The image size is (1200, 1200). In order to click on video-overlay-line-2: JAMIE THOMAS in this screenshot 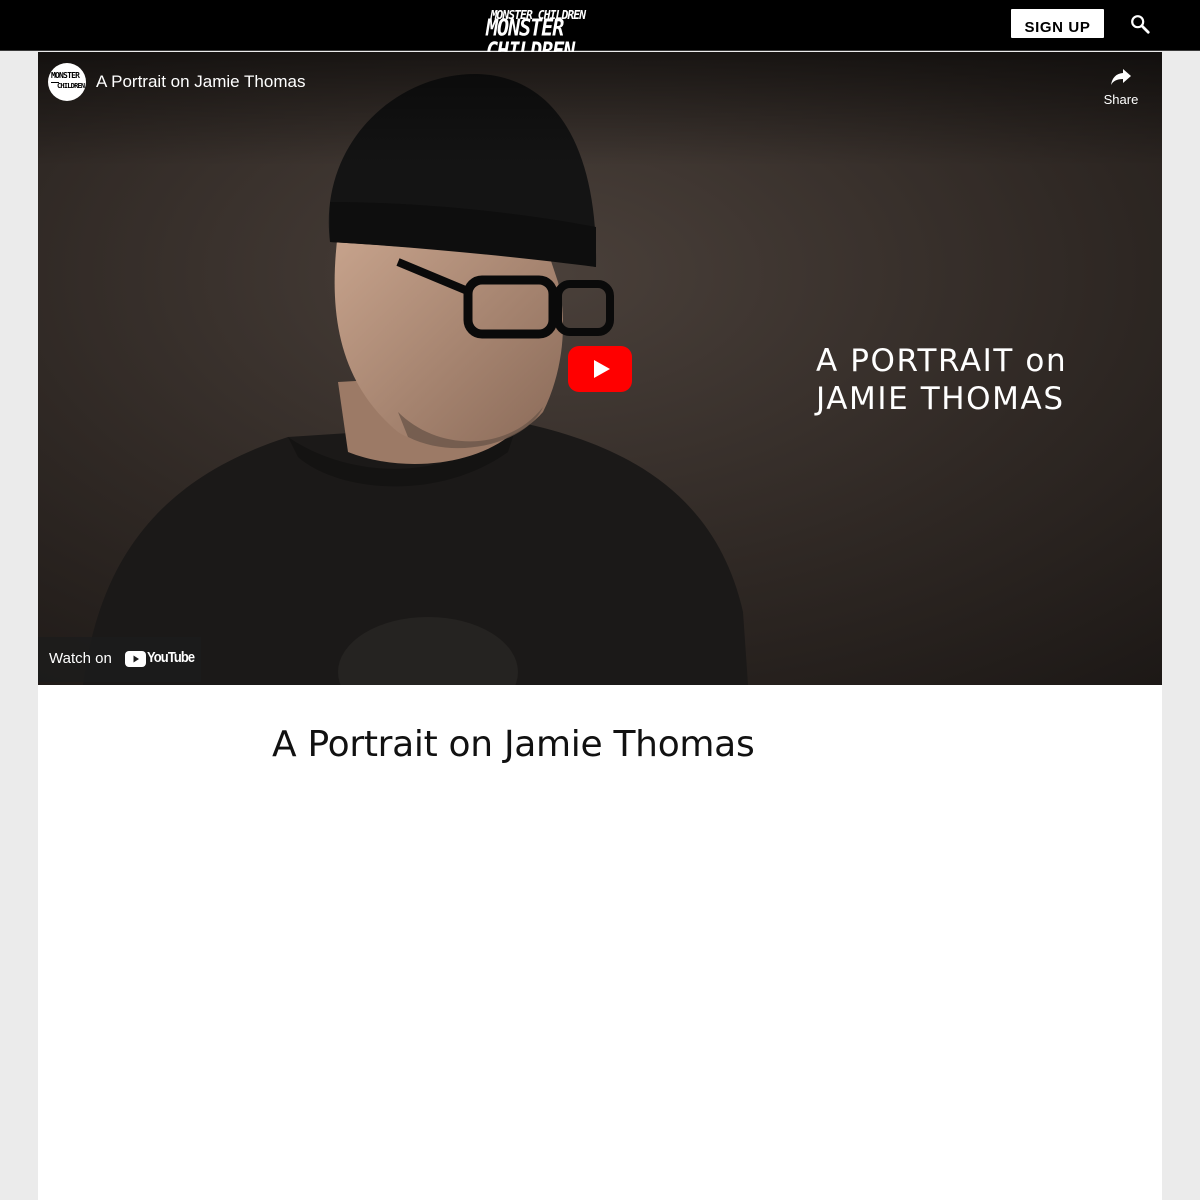, I will do `click(940, 399)`.